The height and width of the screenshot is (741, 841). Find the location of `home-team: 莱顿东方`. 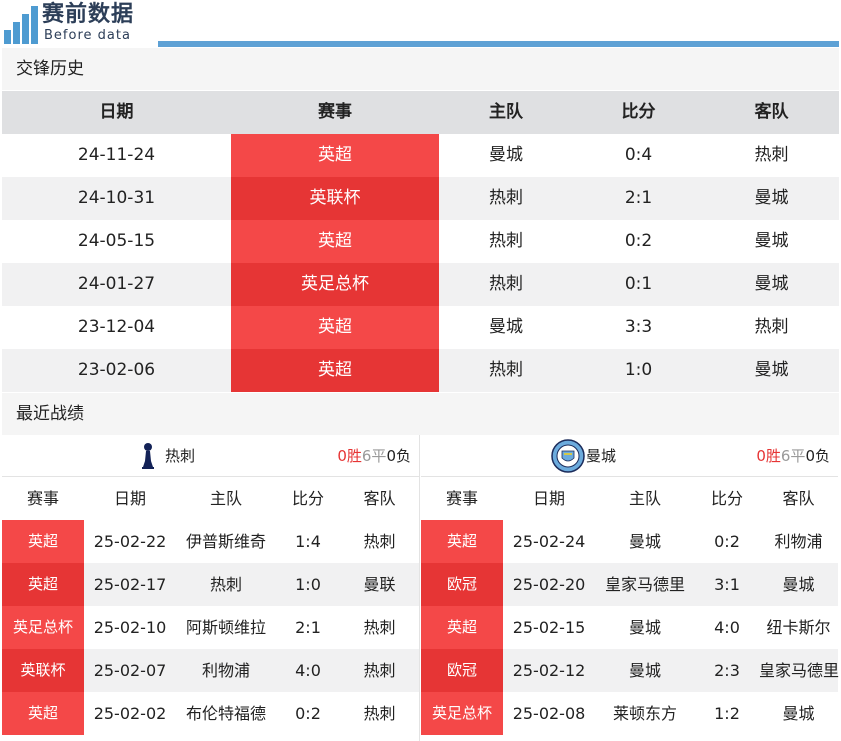

home-team: 莱顿东方 is located at coordinates (644, 713).